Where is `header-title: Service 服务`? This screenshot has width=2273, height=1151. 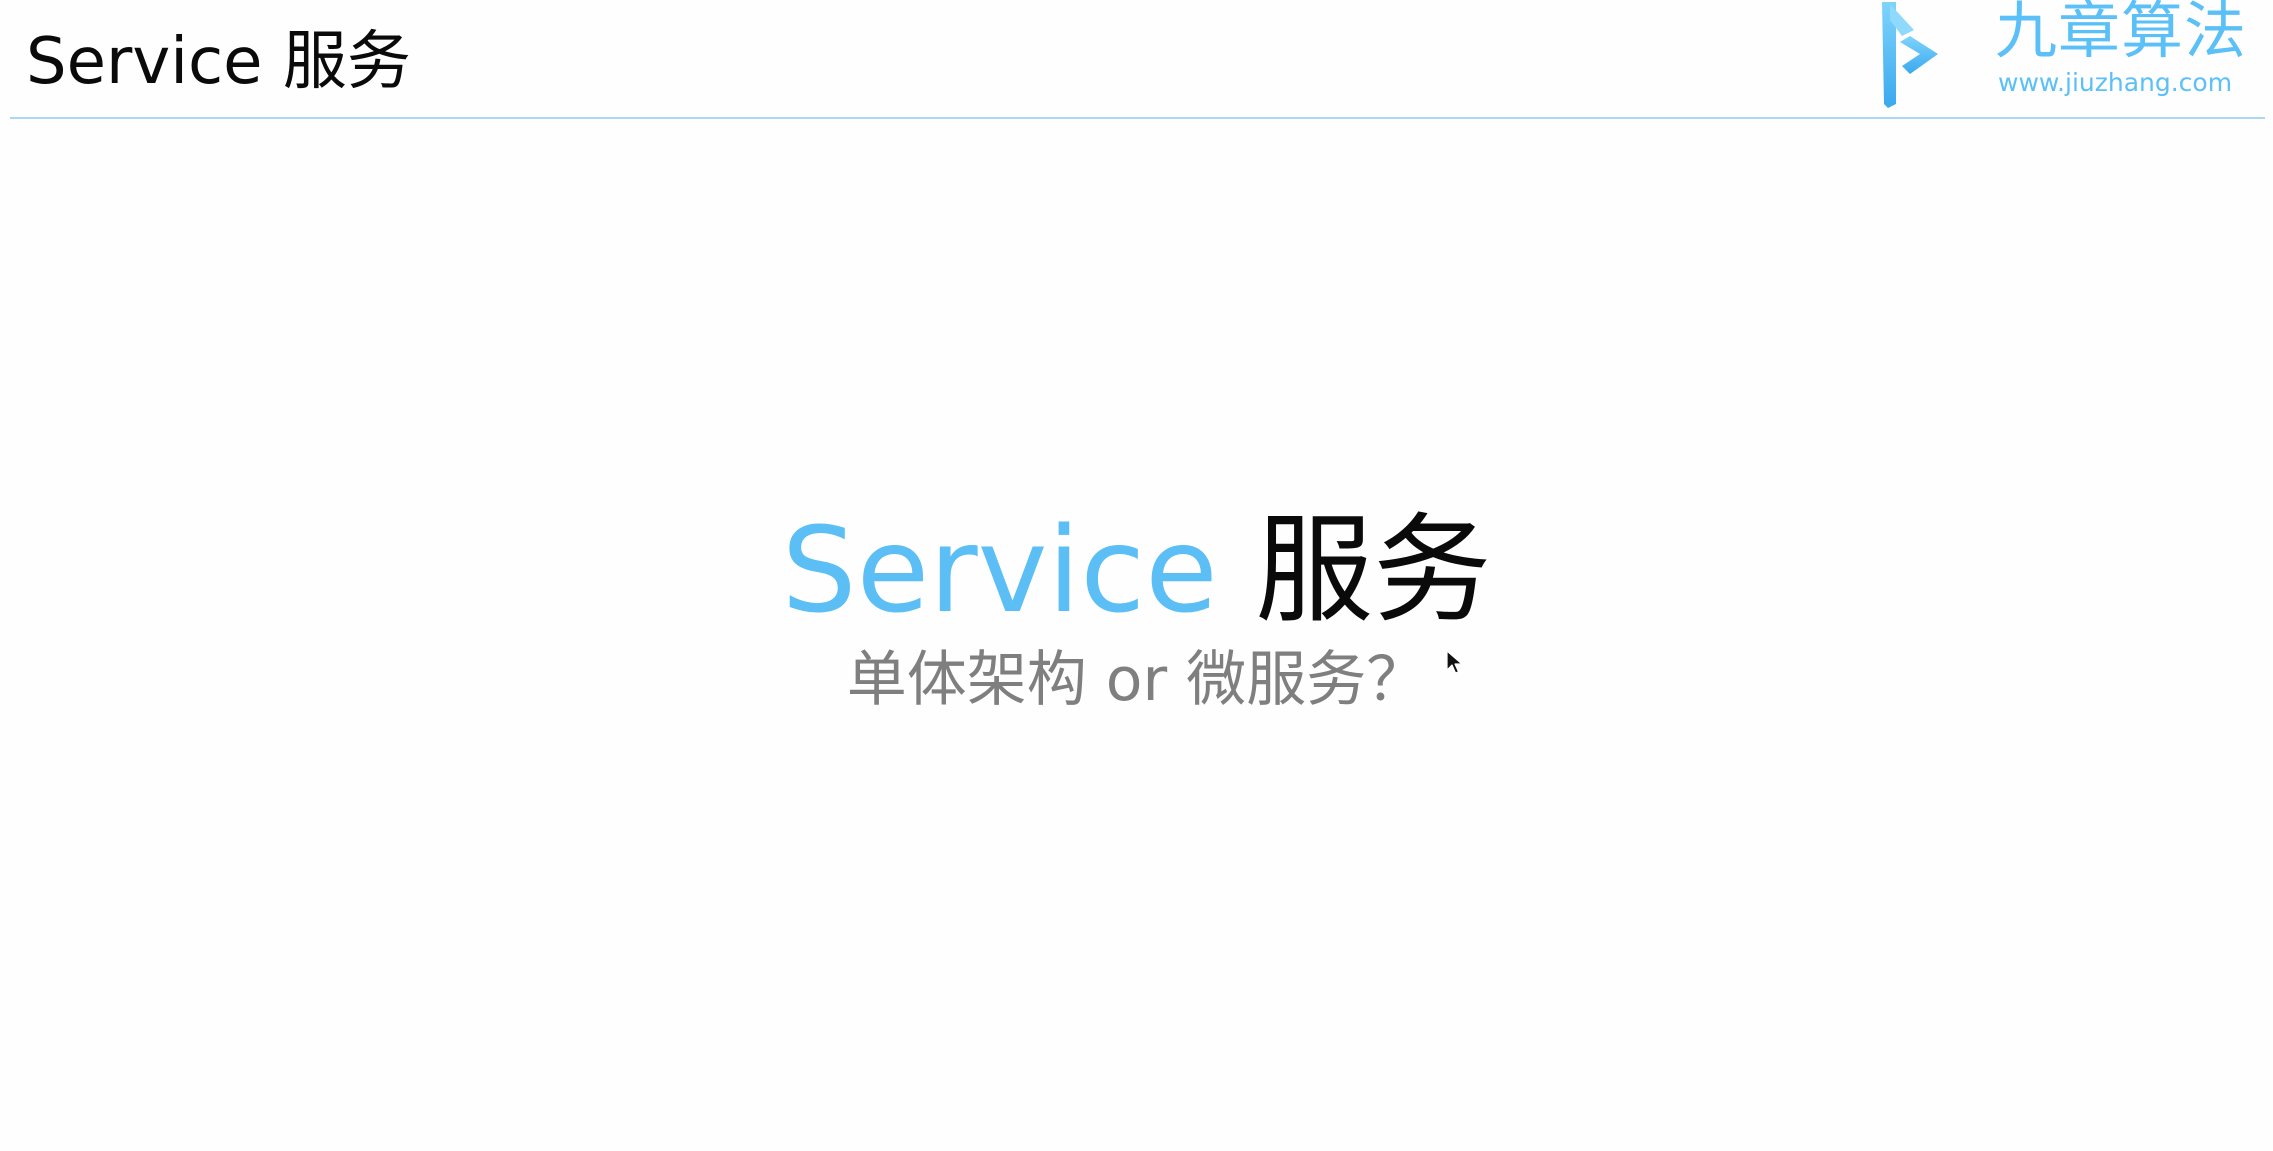
header-title: Service 服务 is located at coordinates (218, 62).